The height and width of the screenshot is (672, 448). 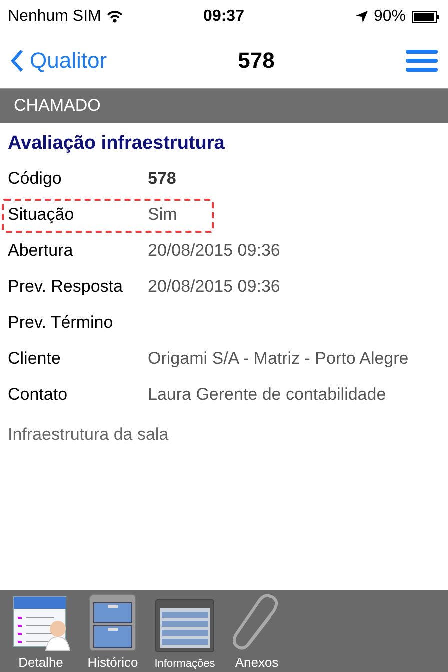 I want to click on field-label: Abertura, so click(x=41, y=251).